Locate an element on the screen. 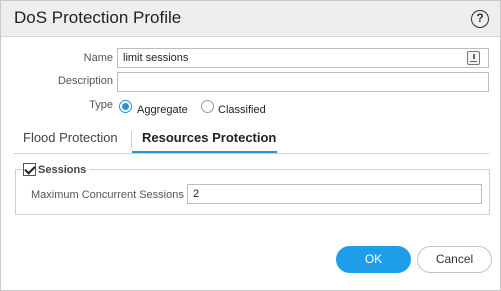 Image resolution: width=501 pixels, height=291 pixels. type-classified-label: Classified is located at coordinates (242, 110).